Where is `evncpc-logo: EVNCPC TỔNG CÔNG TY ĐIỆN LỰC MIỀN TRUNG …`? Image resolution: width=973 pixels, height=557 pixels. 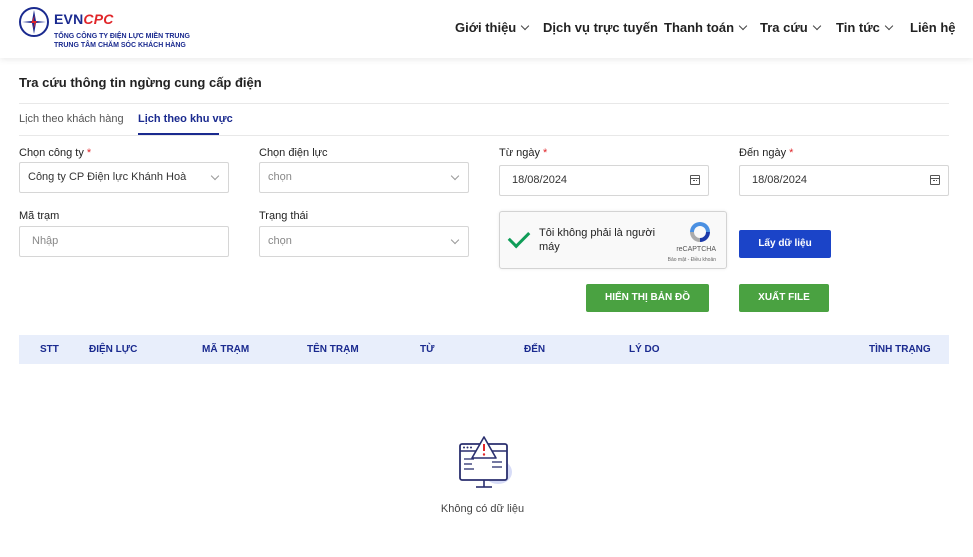
evncpc-logo: EVNCPC TỔNG CÔNG TY ĐIỆN LỰC MIỀN TRUNG … is located at coordinates (118, 29).